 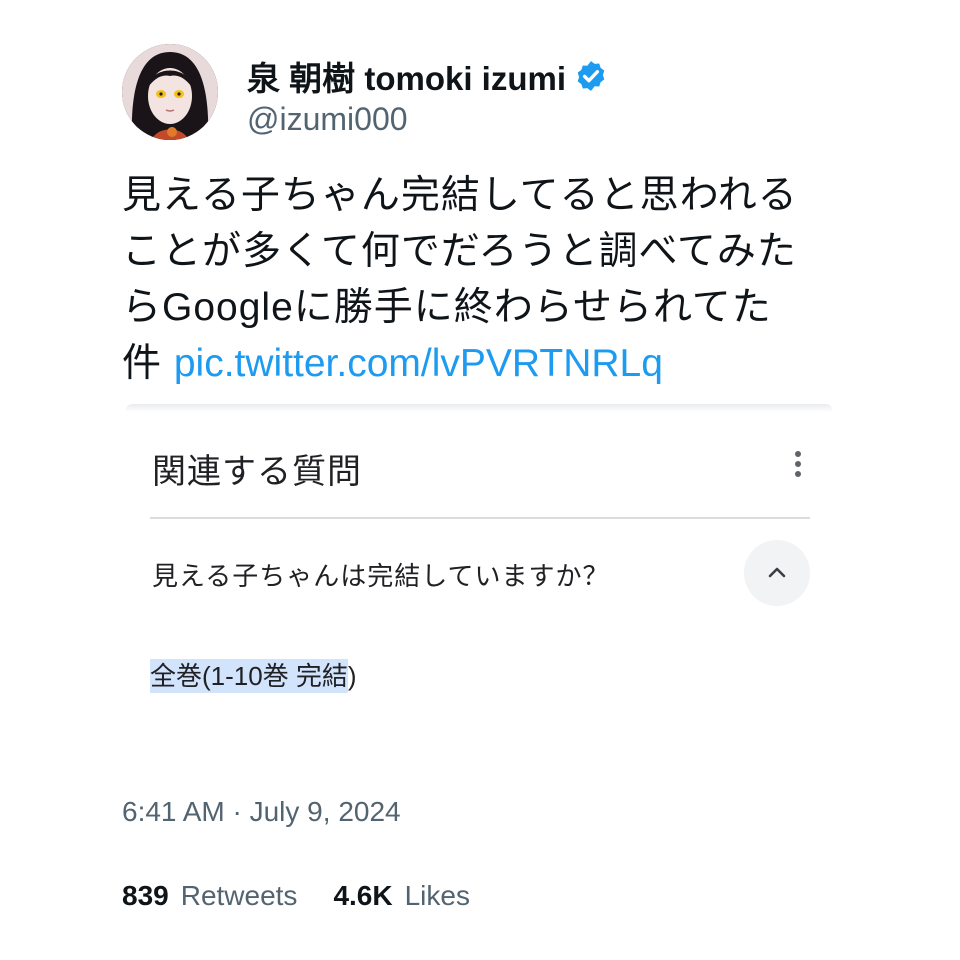 I want to click on related-questions-title: 関連する質問, so click(x=257, y=472).